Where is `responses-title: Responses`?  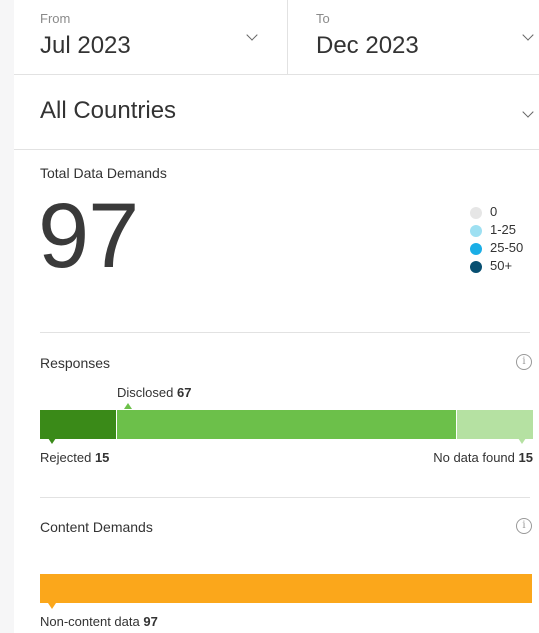
responses-title: Responses is located at coordinates (75, 363).